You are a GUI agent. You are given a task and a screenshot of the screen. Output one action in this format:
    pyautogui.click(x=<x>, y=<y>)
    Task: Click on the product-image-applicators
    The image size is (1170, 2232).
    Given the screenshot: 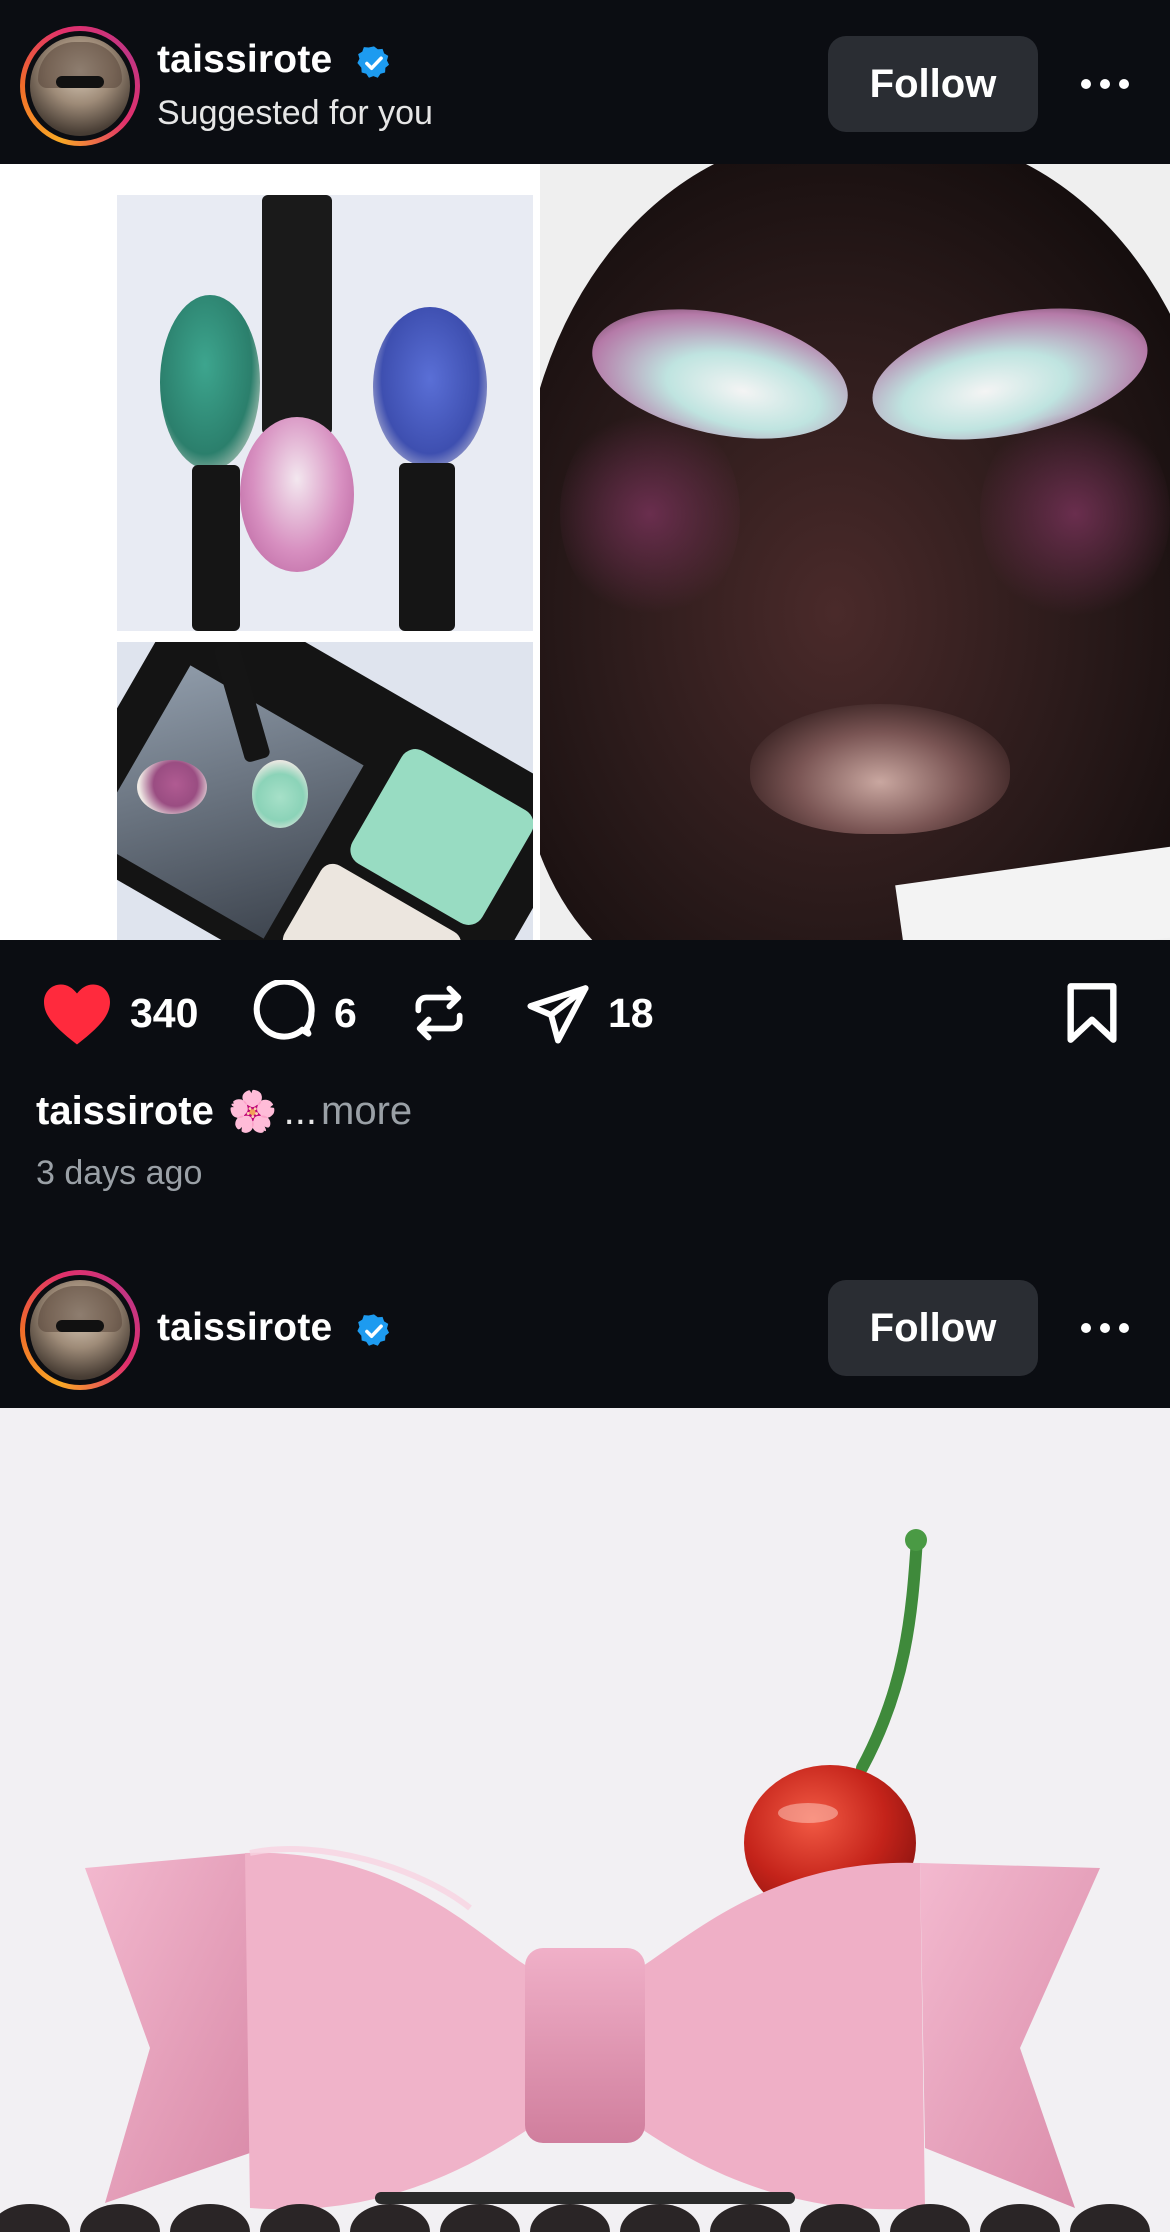 What is the action you would take?
    pyautogui.click(x=325, y=413)
    